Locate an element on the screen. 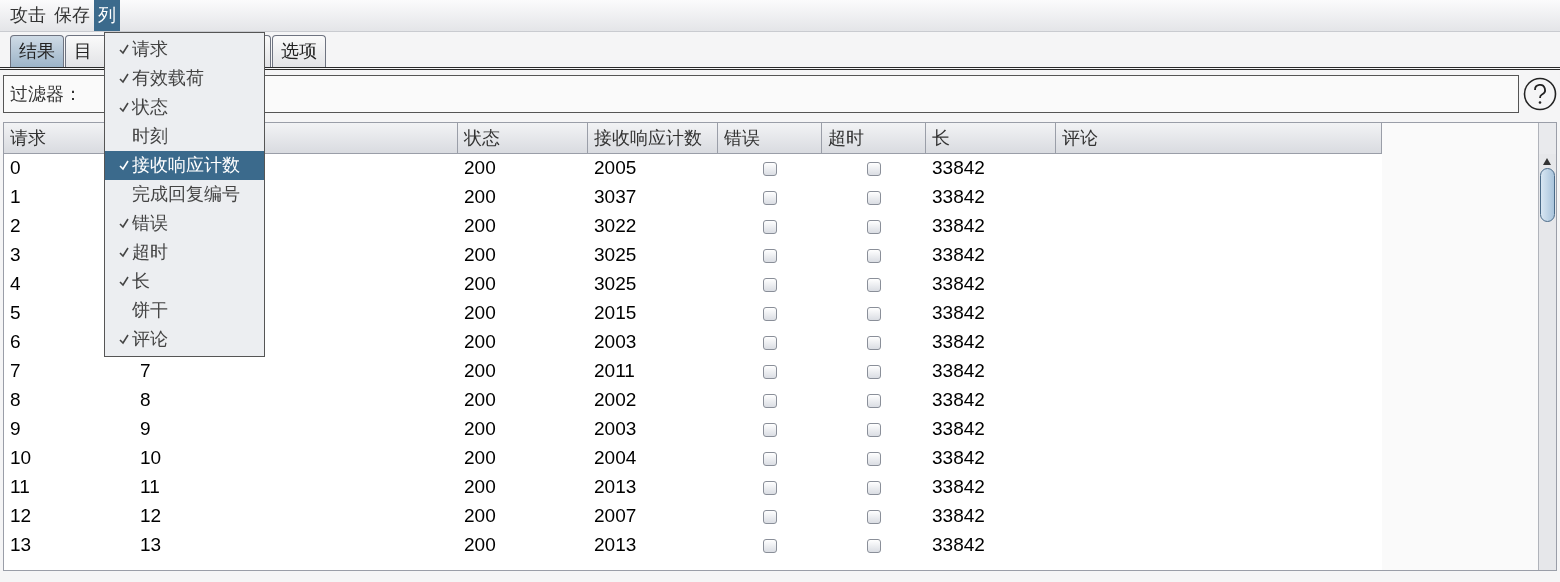  table-cell: 2005 is located at coordinates (615, 168).